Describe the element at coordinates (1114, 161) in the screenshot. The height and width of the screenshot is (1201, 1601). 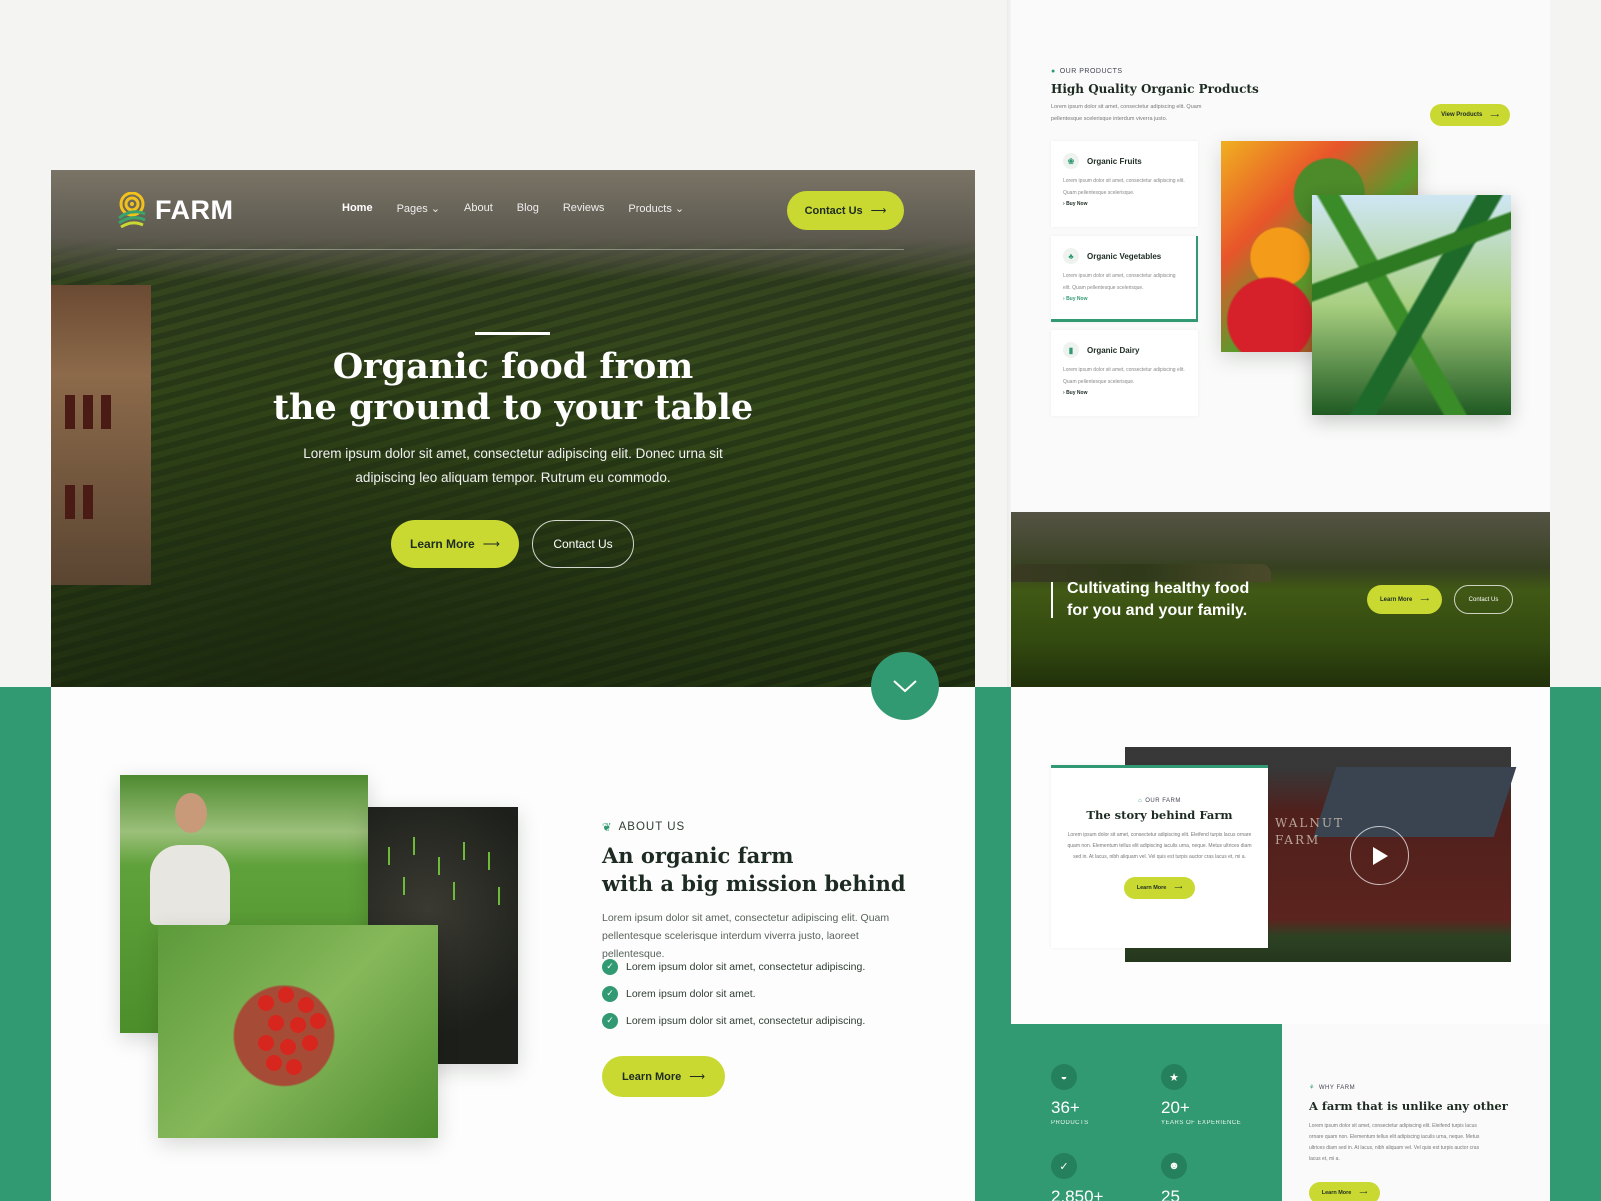
I see `product-card-title: Organic Fruits` at that location.